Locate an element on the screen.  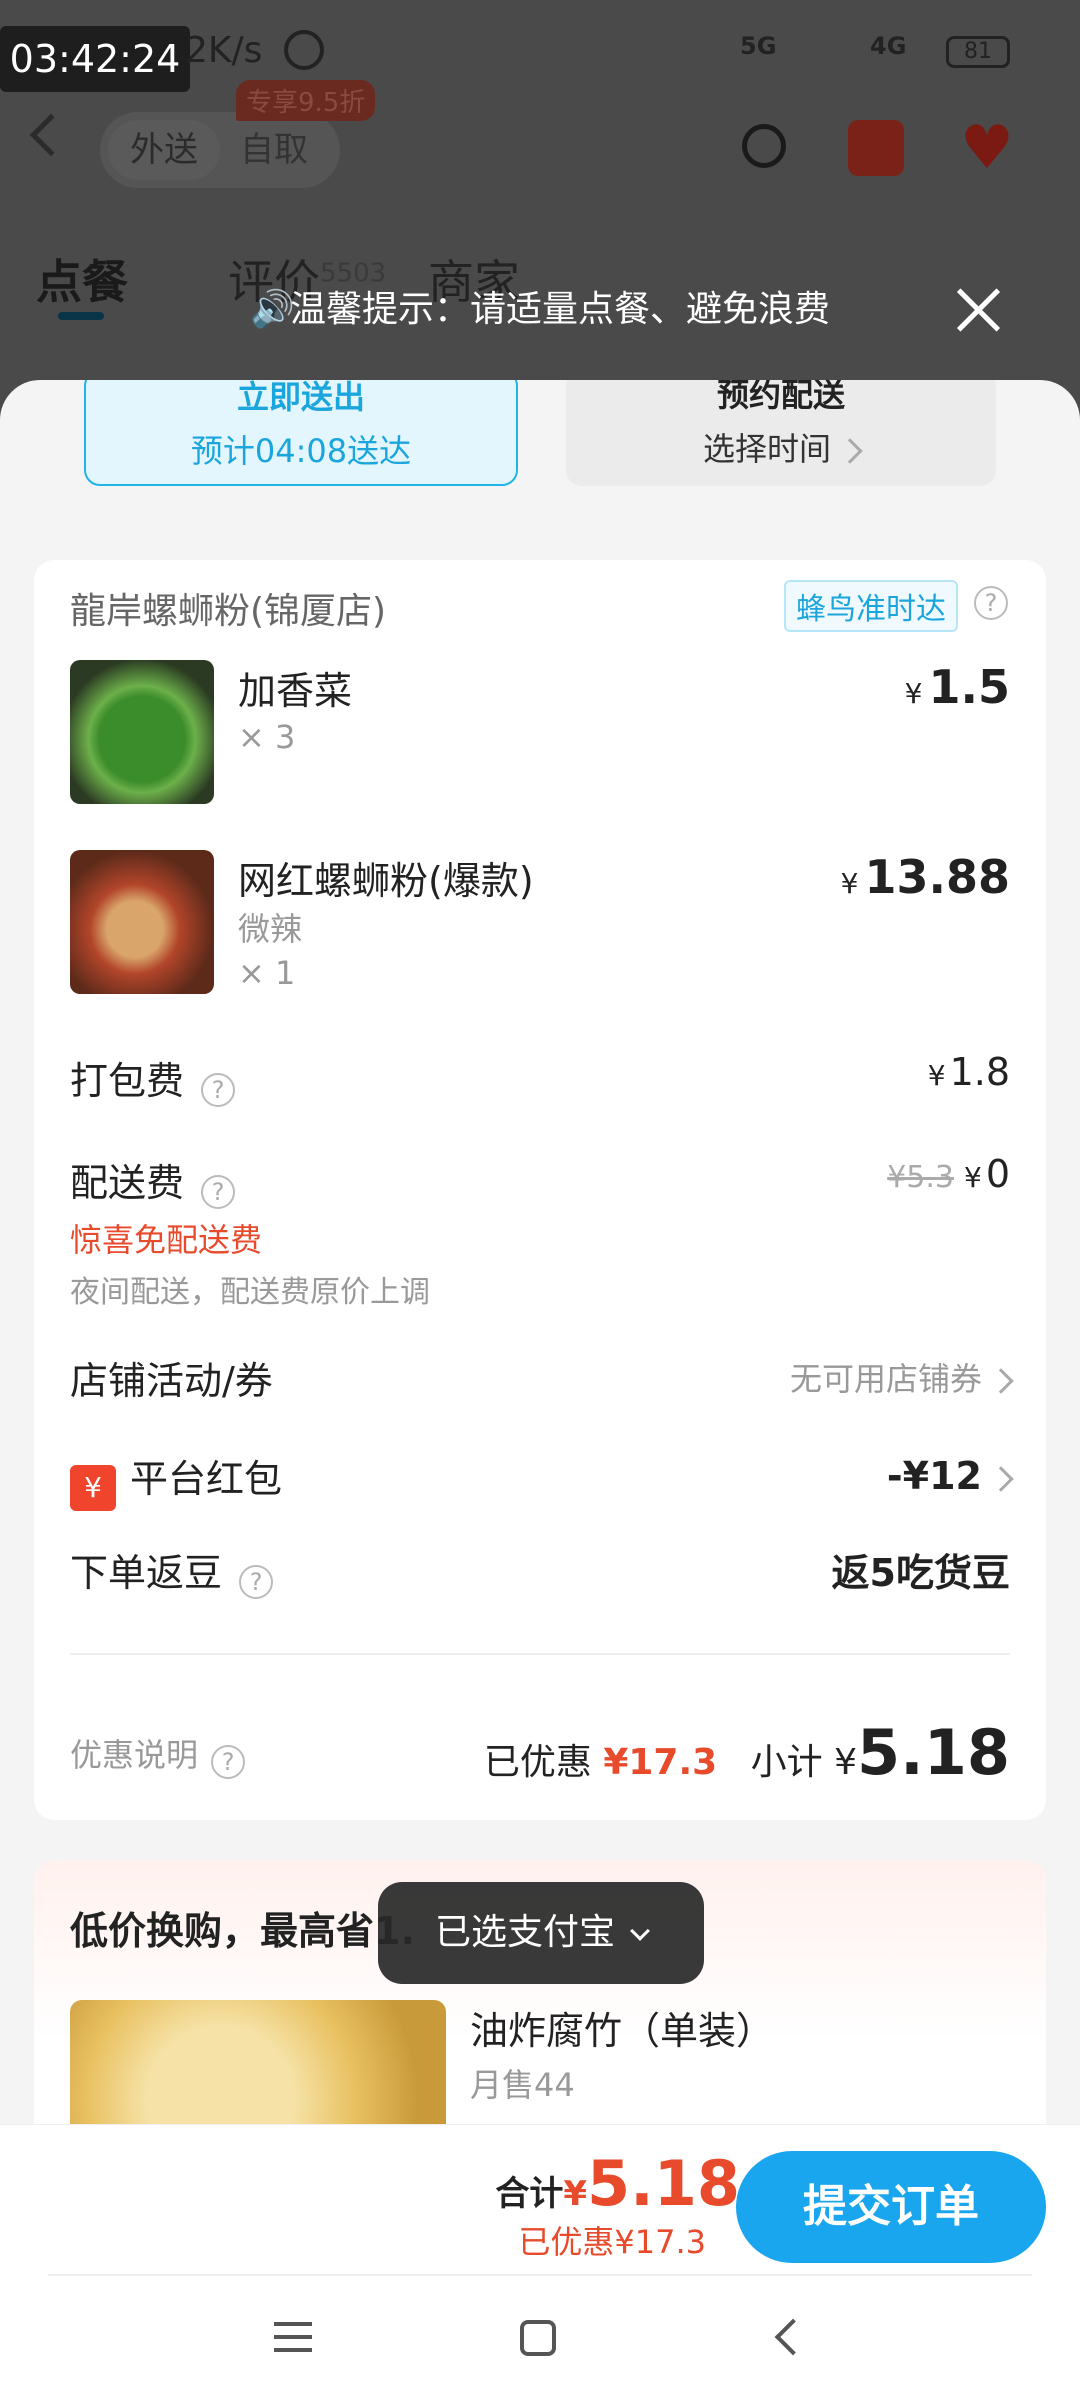
delivery-mode-switch: 外送 自取 is located at coordinates (220, 150).